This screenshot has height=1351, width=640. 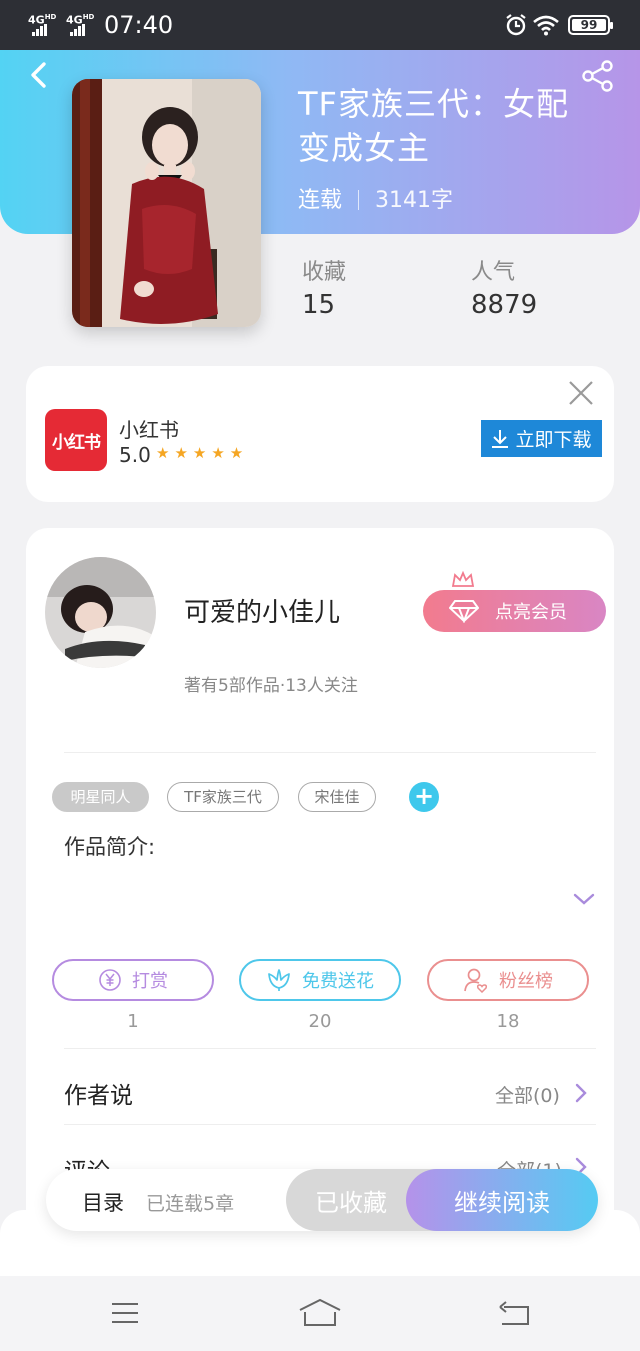 I want to click on battery-level: 99, so click(x=589, y=25).